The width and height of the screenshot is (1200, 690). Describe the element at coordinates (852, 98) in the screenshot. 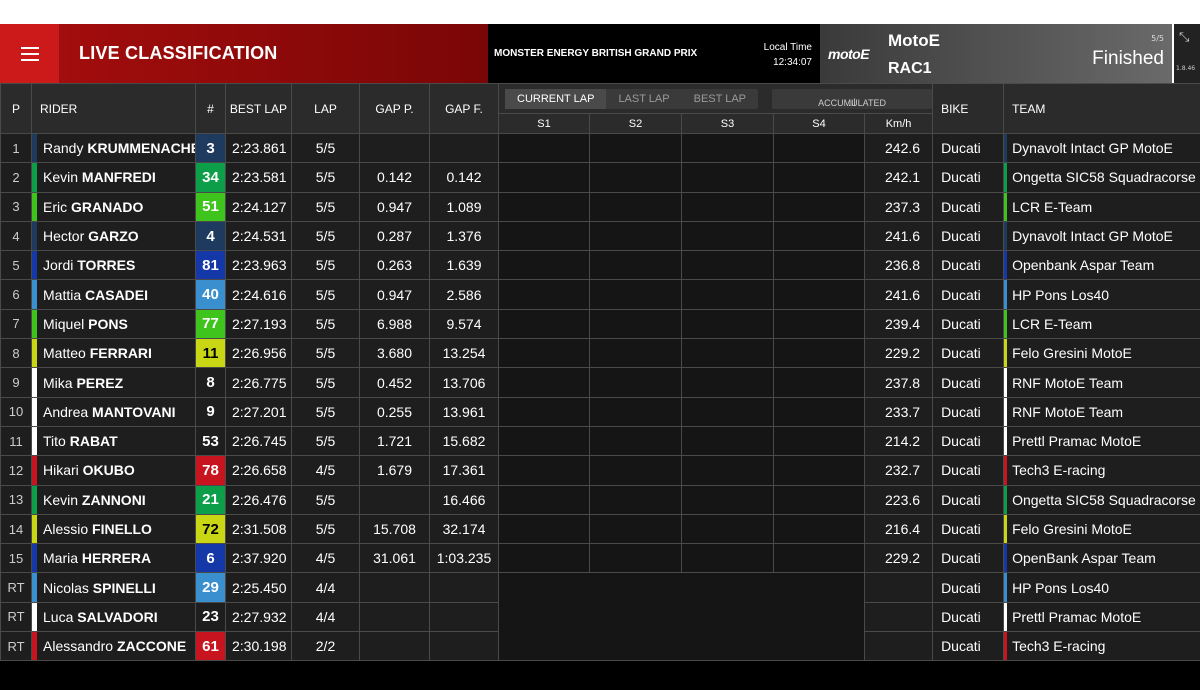

I see `accumulated-button: .ıl ACCUMULATED` at that location.